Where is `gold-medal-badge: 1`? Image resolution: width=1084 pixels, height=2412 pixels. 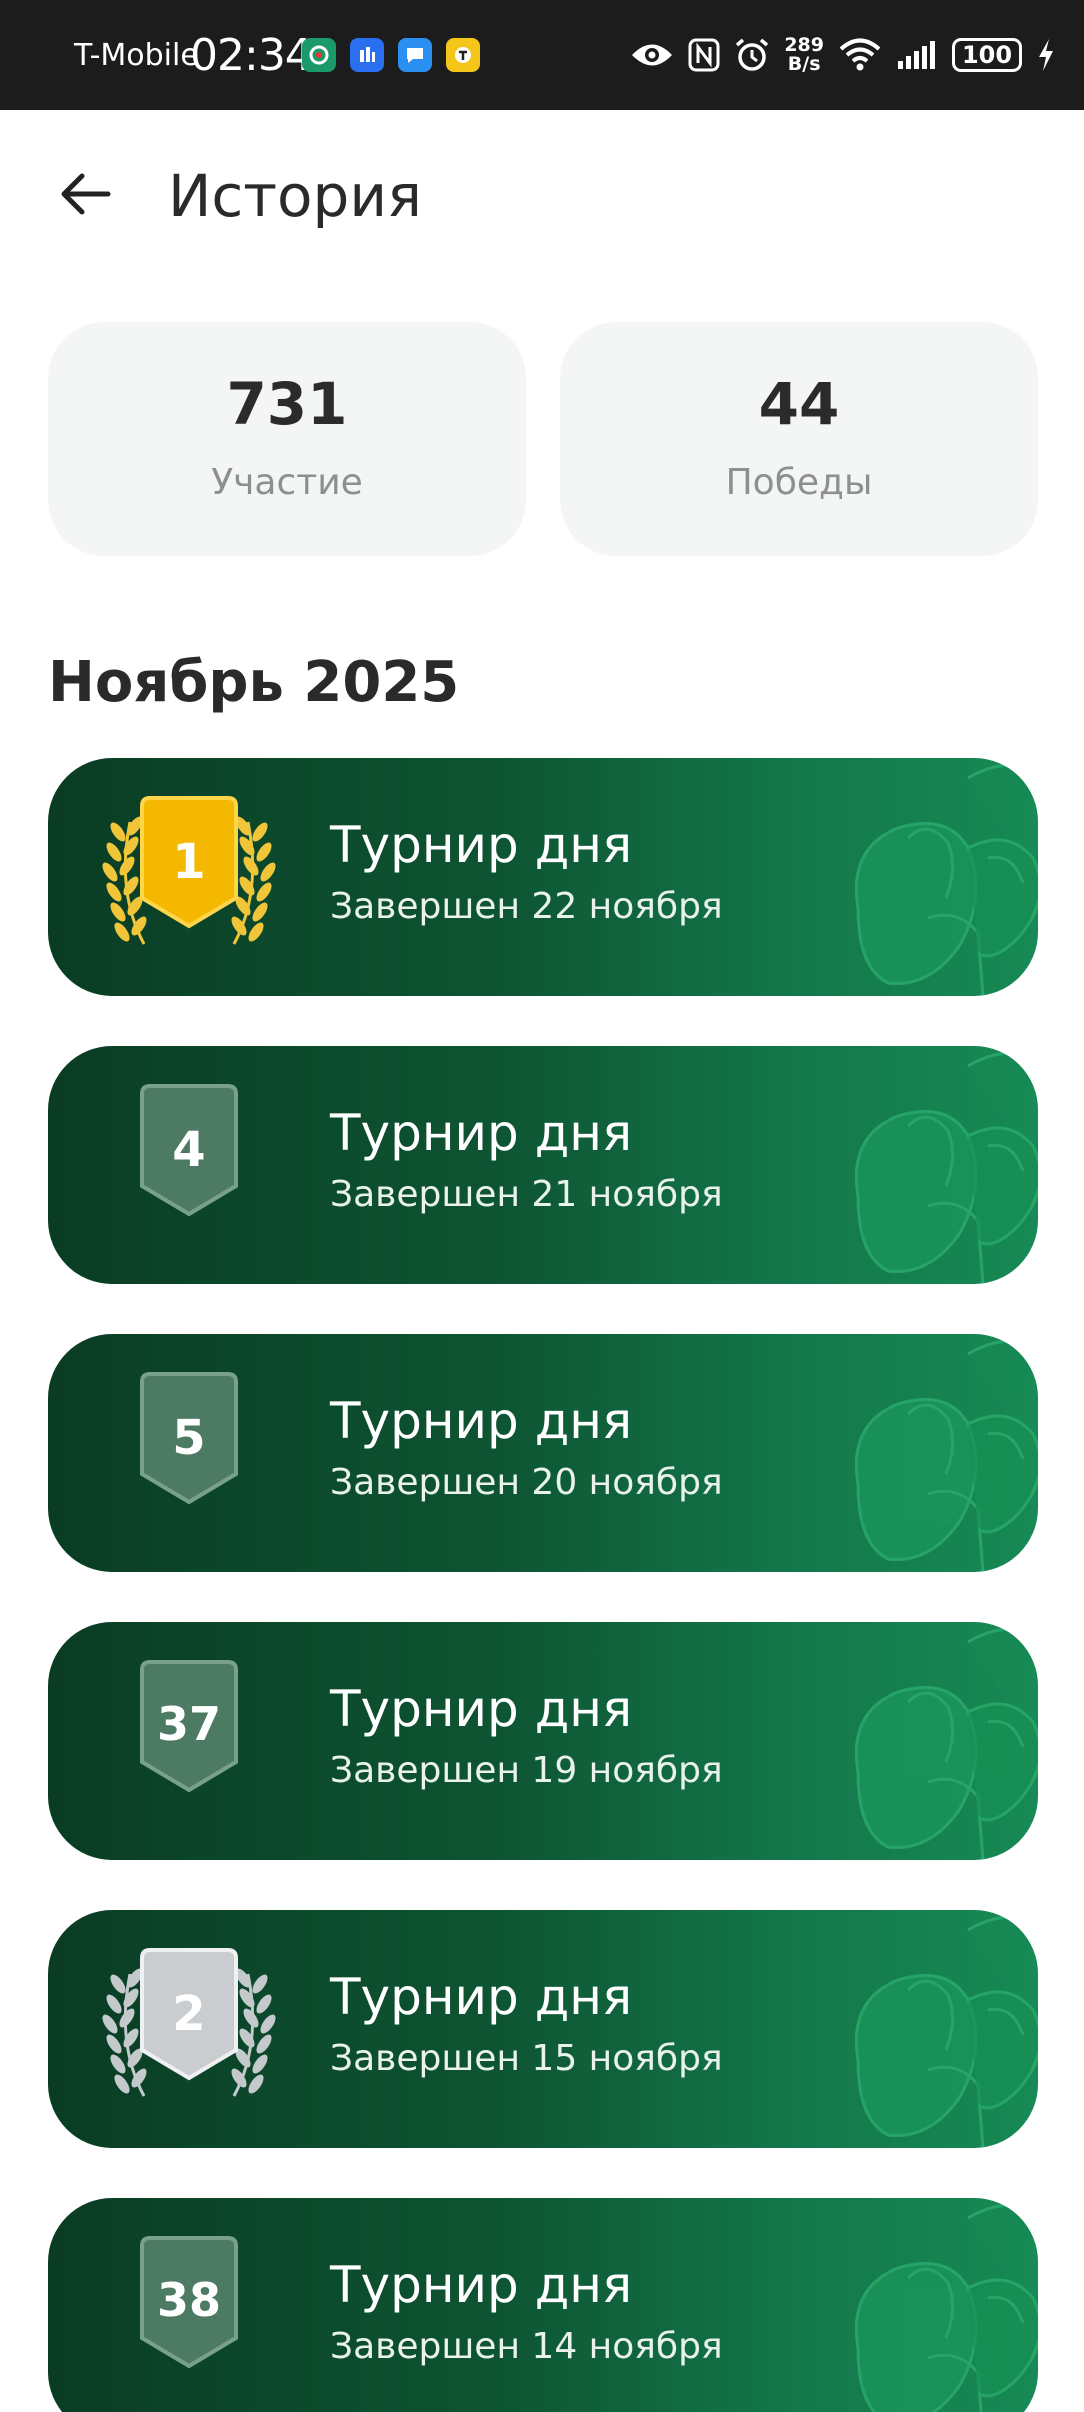 gold-medal-badge: 1 is located at coordinates (189, 870).